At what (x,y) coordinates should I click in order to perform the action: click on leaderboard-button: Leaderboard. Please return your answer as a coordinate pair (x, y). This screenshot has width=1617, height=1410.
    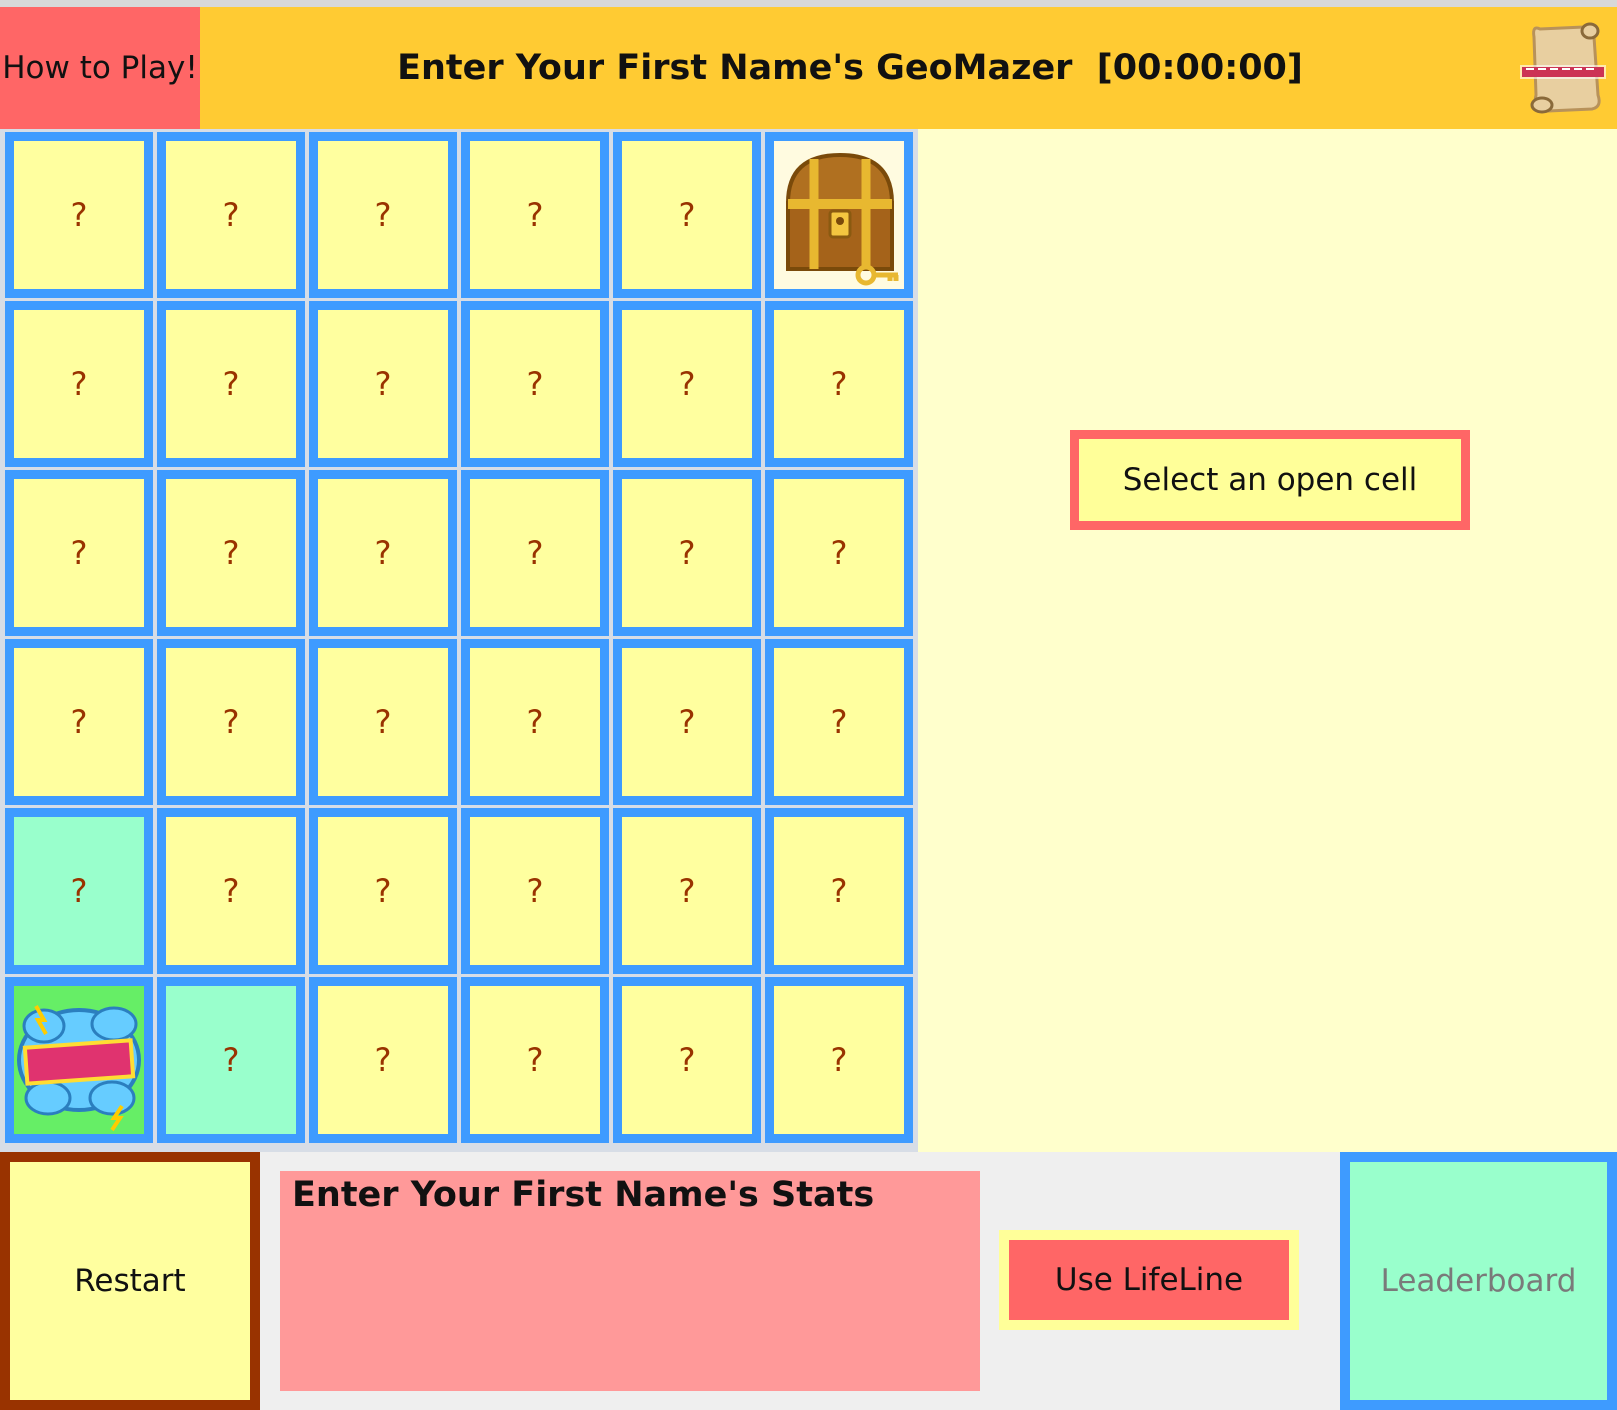
    Looking at the image, I should click on (1478, 1281).